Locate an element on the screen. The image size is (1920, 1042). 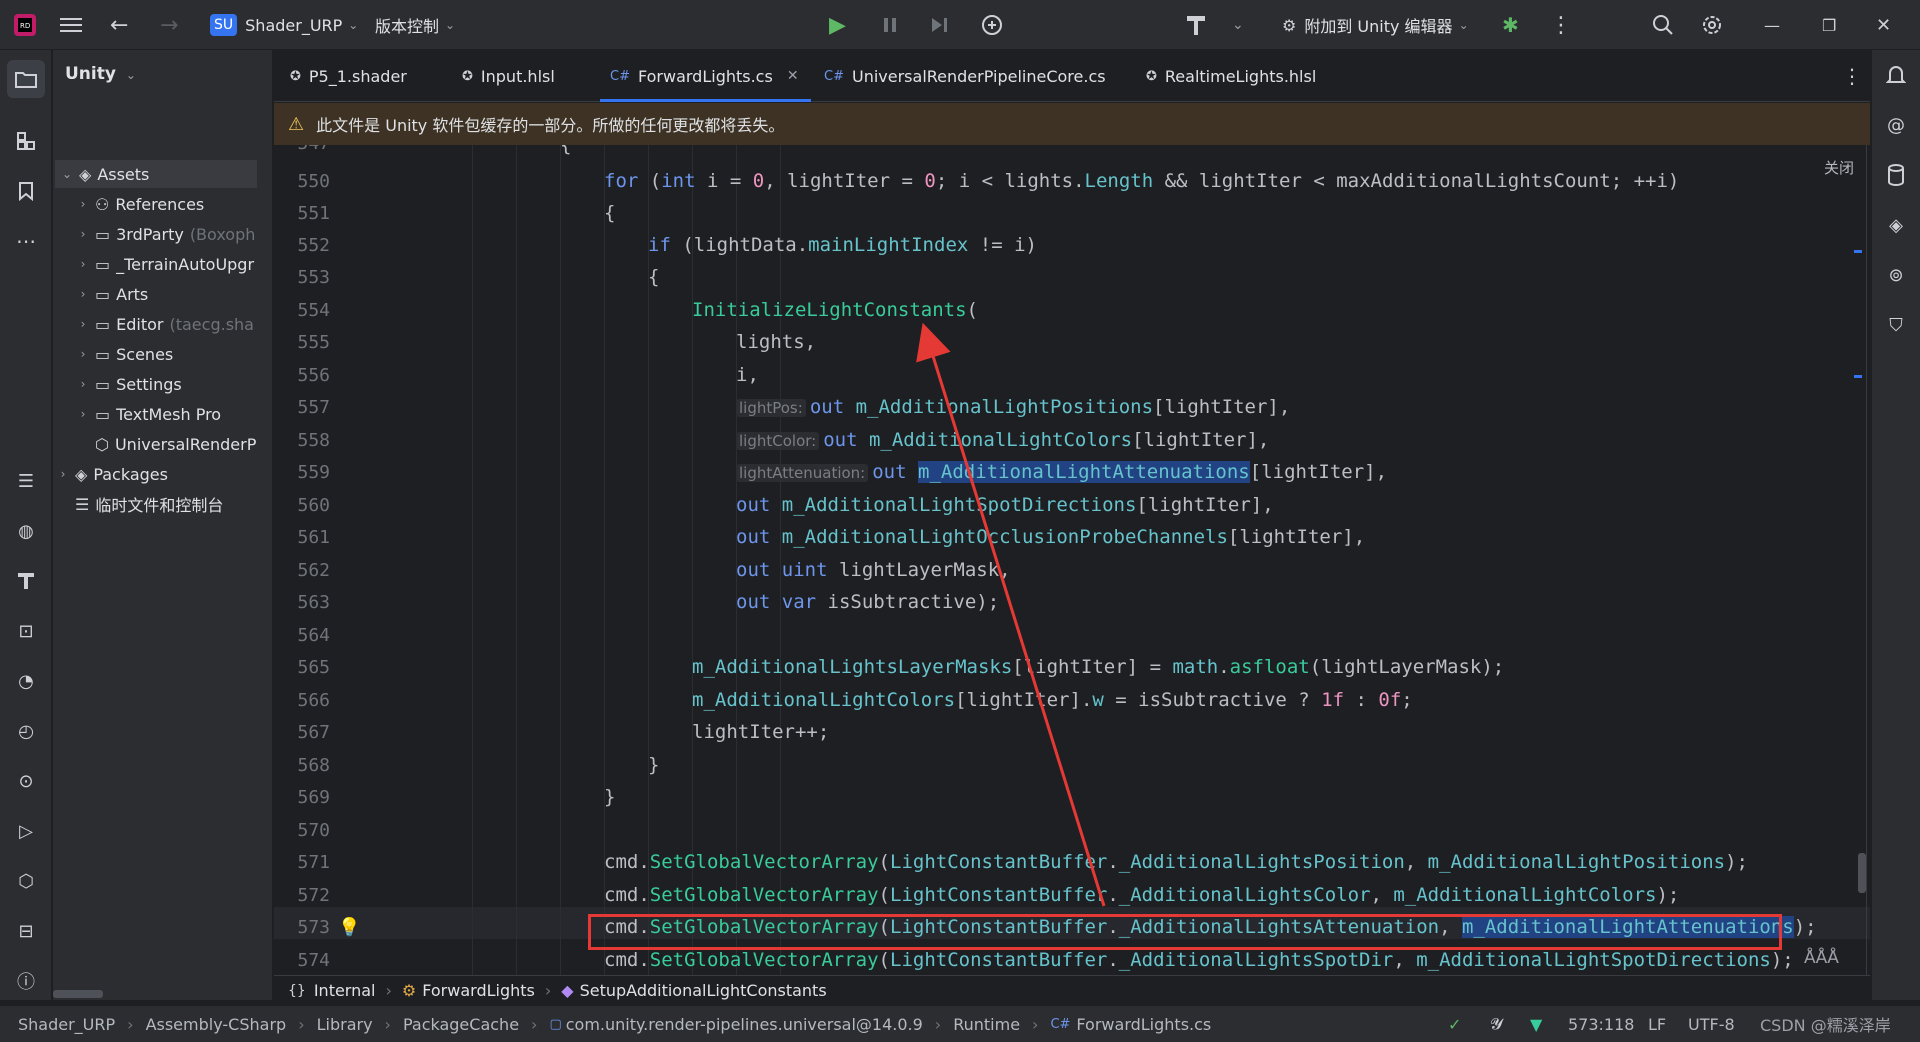
close-banner-button: 关闭 is located at coordinates (1839, 167).